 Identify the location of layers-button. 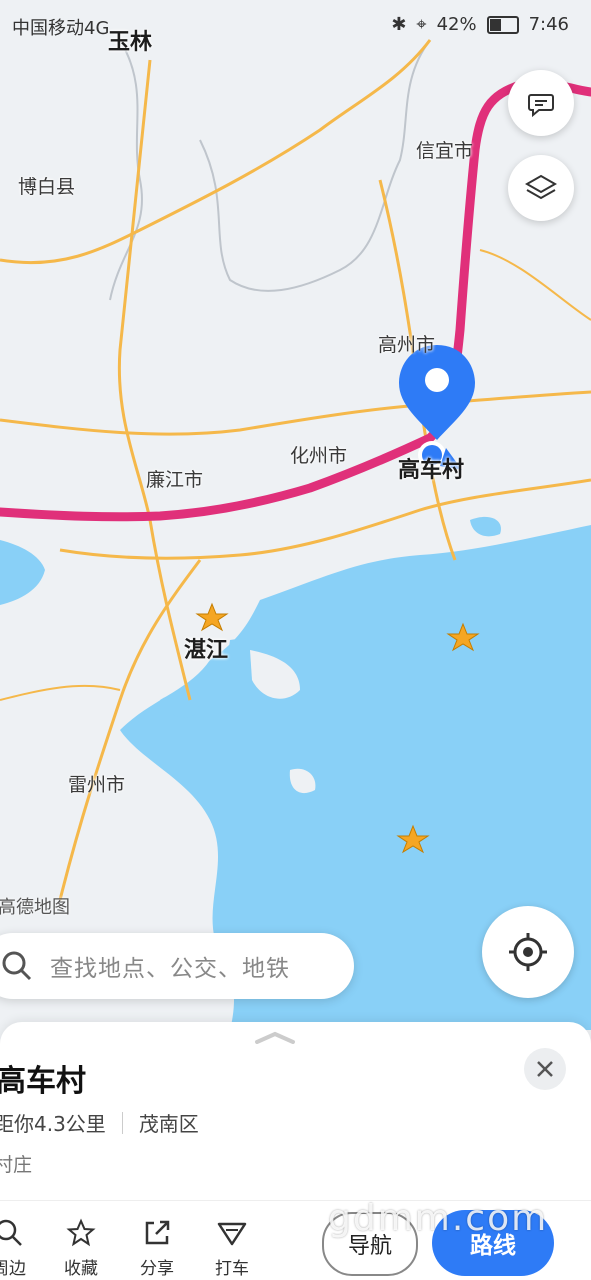
(541, 188).